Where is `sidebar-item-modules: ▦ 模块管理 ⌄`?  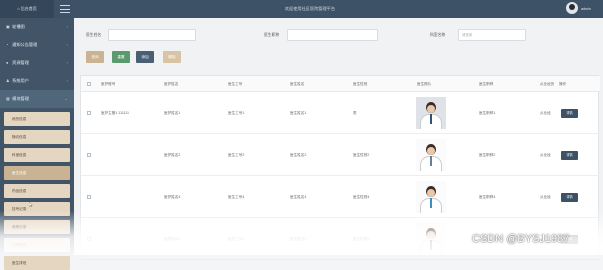 sidebar-item-modules: ▦ 模块管理 ⌄ is located at coordinates (37, 99).